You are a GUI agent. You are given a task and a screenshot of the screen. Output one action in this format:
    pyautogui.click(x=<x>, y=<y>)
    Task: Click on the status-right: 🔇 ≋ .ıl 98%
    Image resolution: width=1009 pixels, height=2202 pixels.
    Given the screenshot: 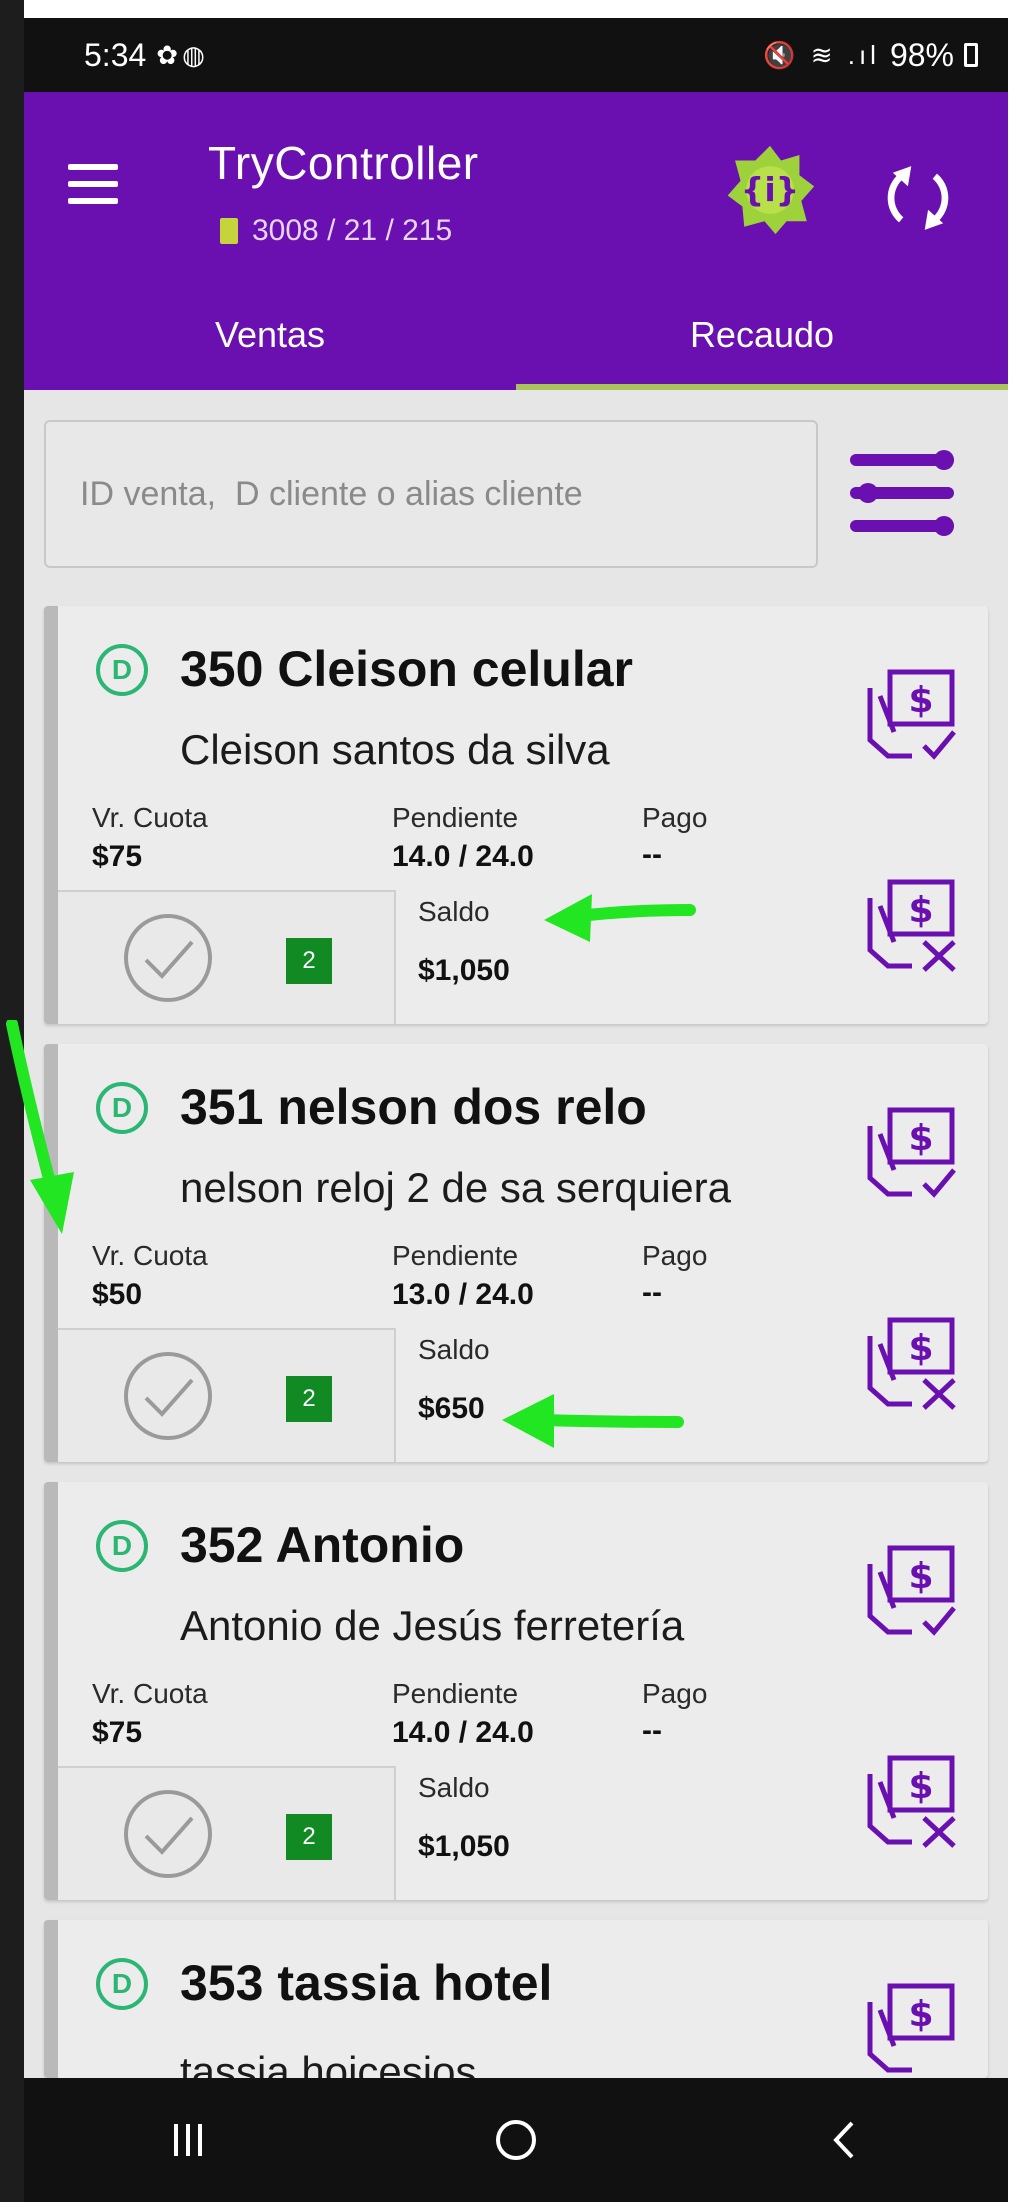 What is the action you would take?
    pyautogui.click(x=870, y=55)
    